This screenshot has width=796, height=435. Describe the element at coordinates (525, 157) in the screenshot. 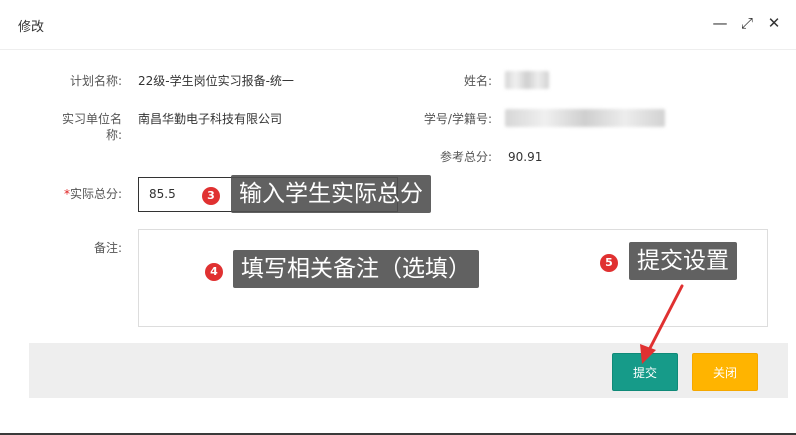

I see `ref-score-value: 90.91` at that location.